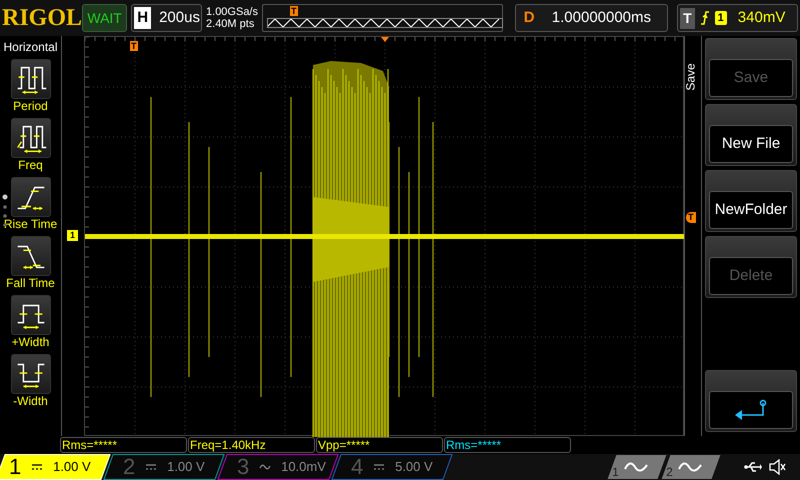 The height and width of the screenshot is (480, 800). What do you see at coordinates (751, 135) in the screenshot?
I see `softkey-button: New File` at bounding box center [751, 135].